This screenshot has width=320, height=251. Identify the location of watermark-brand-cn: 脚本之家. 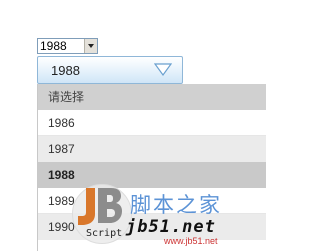
(176, 205).